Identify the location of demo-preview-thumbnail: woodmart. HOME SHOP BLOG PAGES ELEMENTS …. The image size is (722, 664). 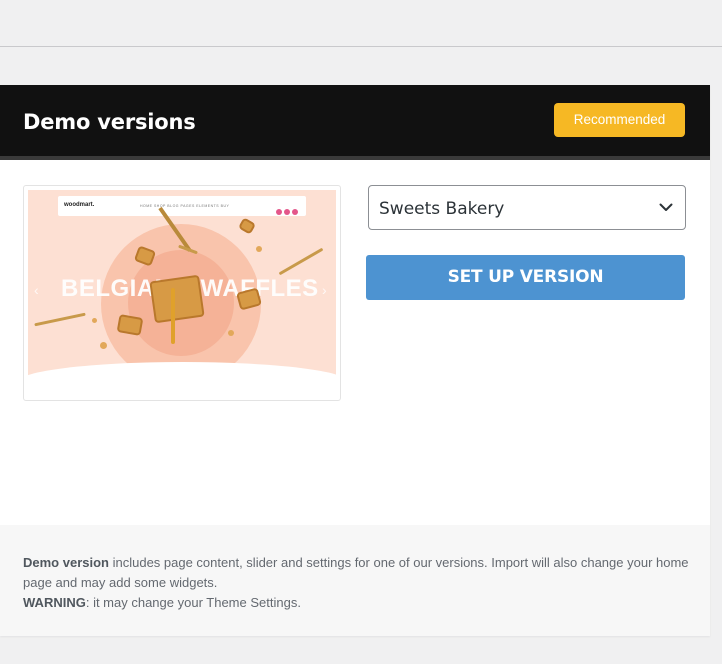
(182, 293).